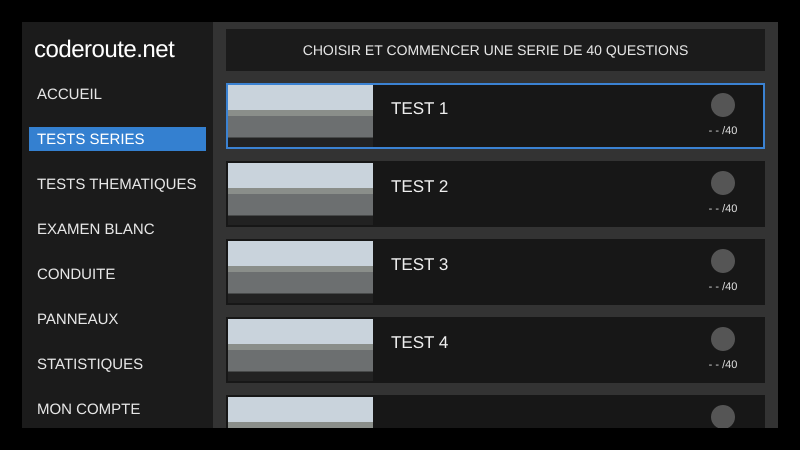 The width and height of the screenshot is (800, 450). What do you see at coordinates (420, 187) in the screenshot?
I see `test-title: TEST 2` at bounding box center [420, 187].